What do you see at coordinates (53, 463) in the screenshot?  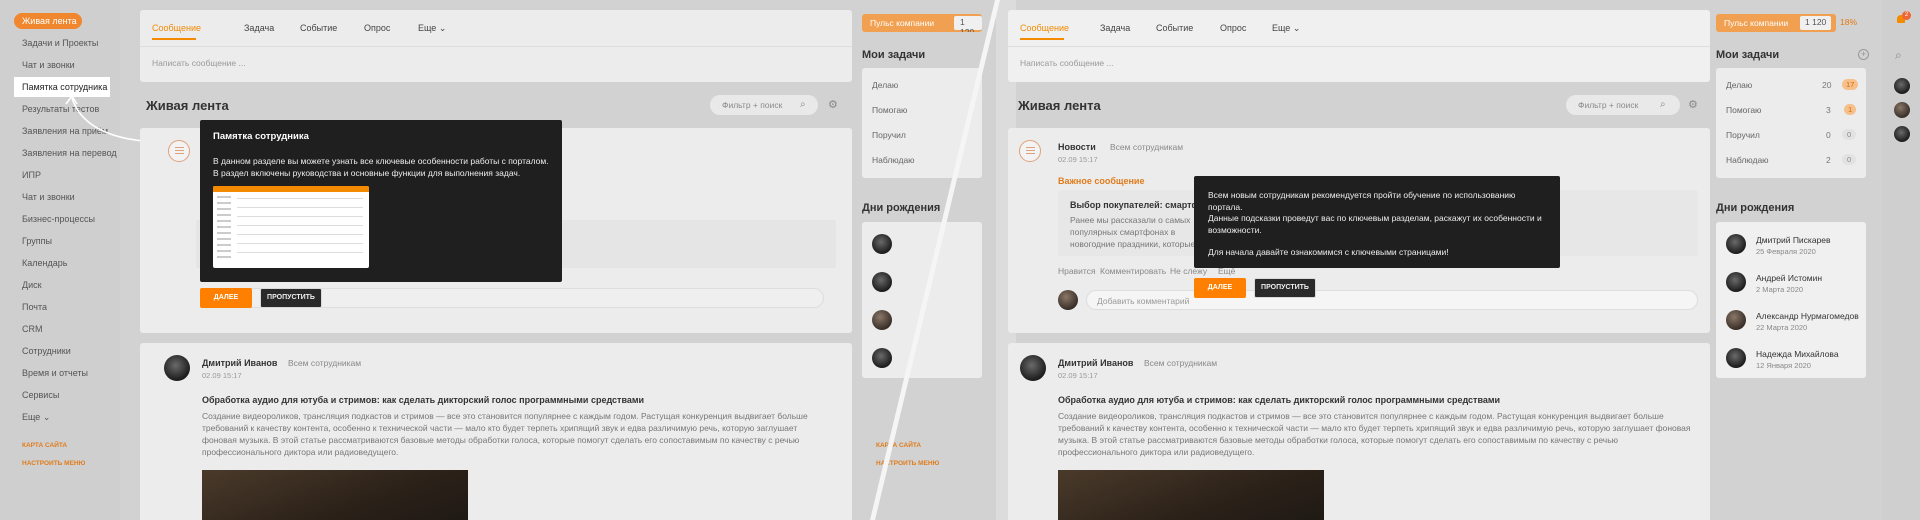 I see `menu-settings-link: НАСТРОИТЬ МЕНЮ` at bounding box center [53, 463].